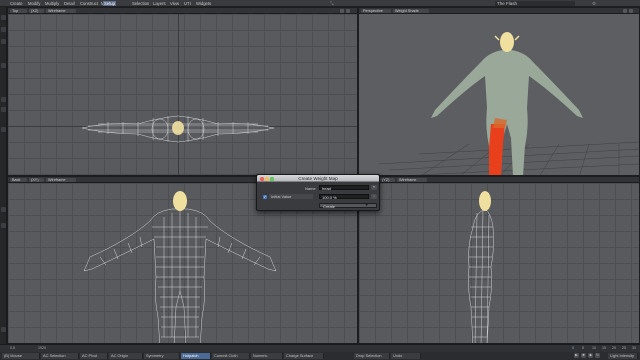 The width and height of the screenshot is (640, 360). I want to click on create-button: Create, so click(348, 206).